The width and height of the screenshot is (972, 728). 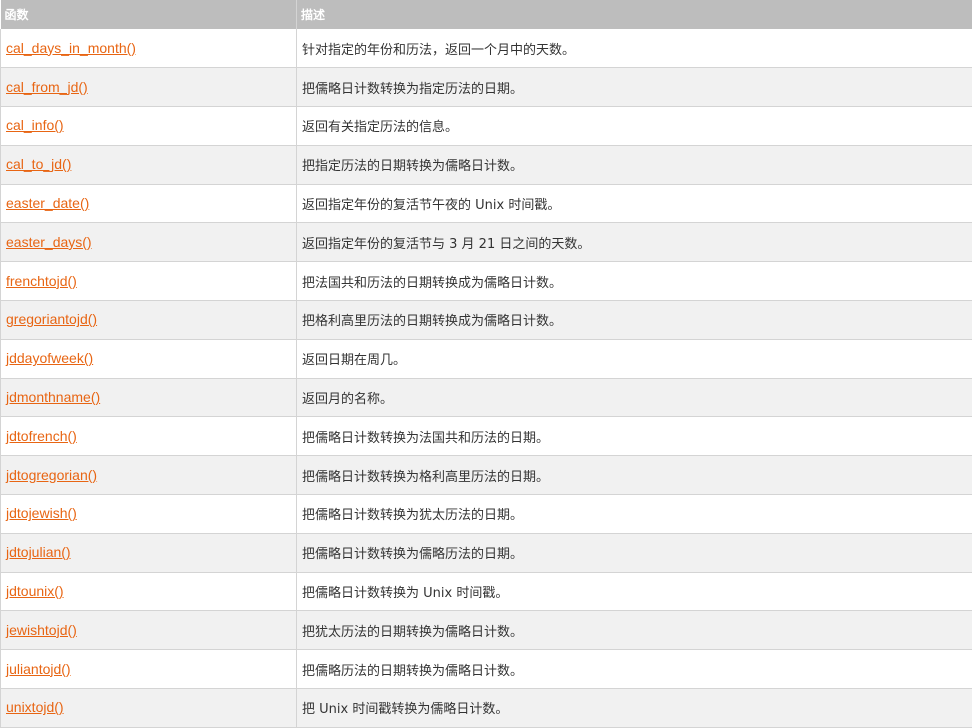 I want to click on table-row: jdtojulian() 把儒略日计数转换为儒略历法的日期。, so click(x=486, y=552).